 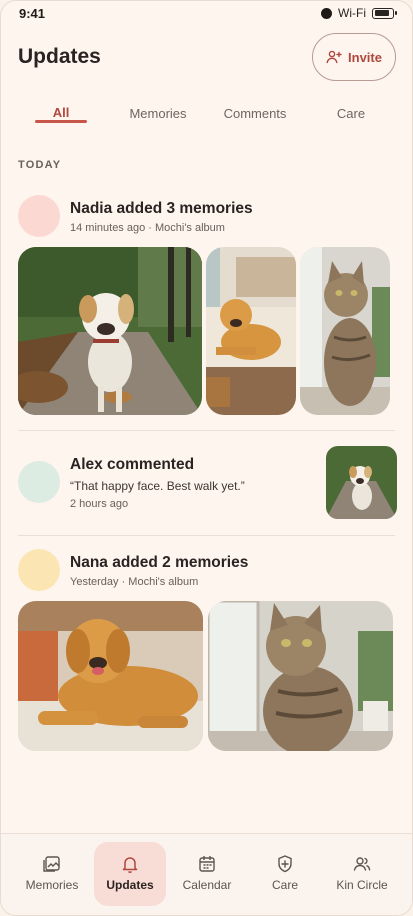 I want to click on camera-dot-icon, so click(x=327, y=13).